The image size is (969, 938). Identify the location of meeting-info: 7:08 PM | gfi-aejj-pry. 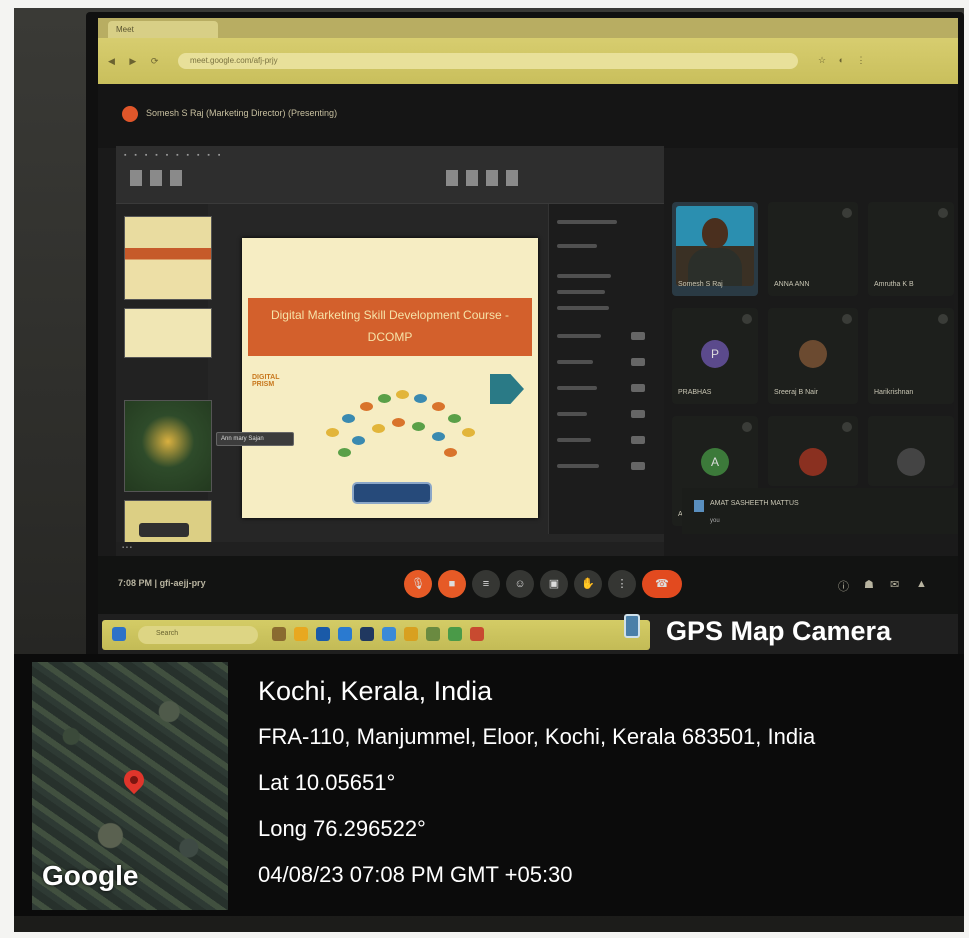
(162, 583).